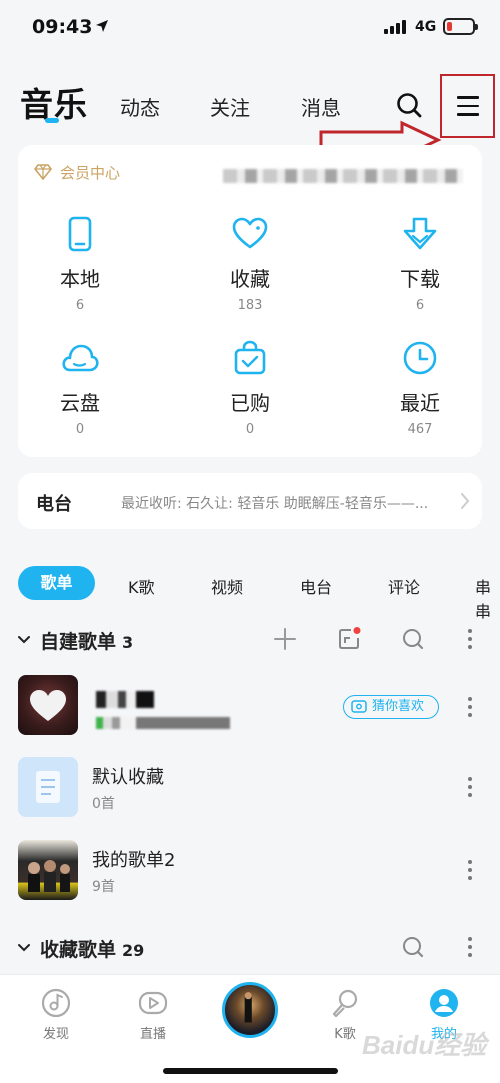 The image size is (500, 1083). I want to click on tab-karaoke: K歌, so click(141, 586).